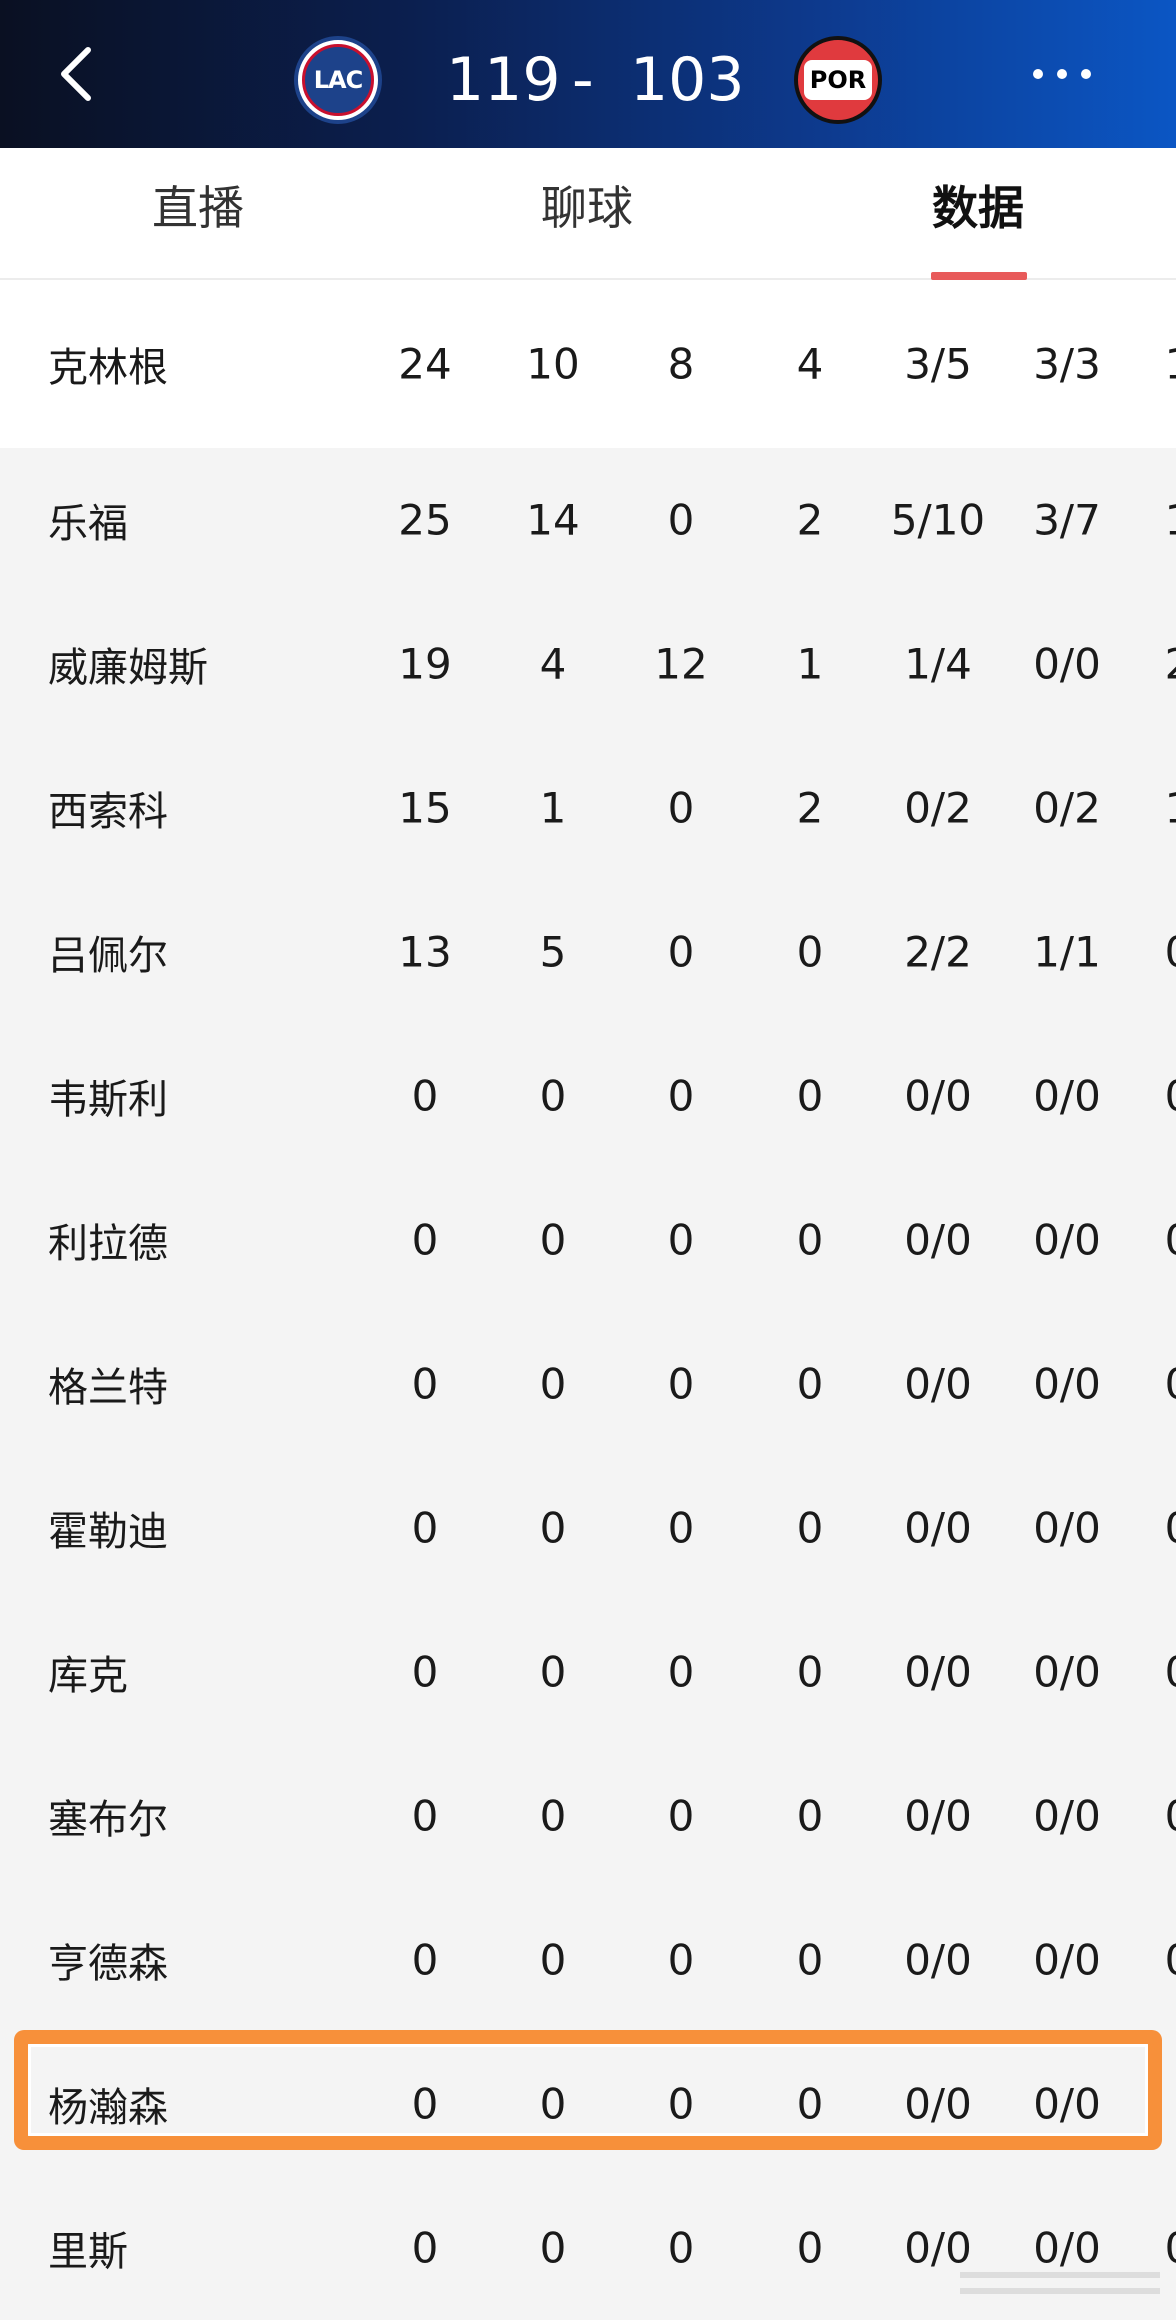 The height and width of the screenshot is (2320, 1176). What do you see at coordinates (108, 952) in the screenshot?
I see `player-name: 吕佩尔` at bounding box center [108, 952].